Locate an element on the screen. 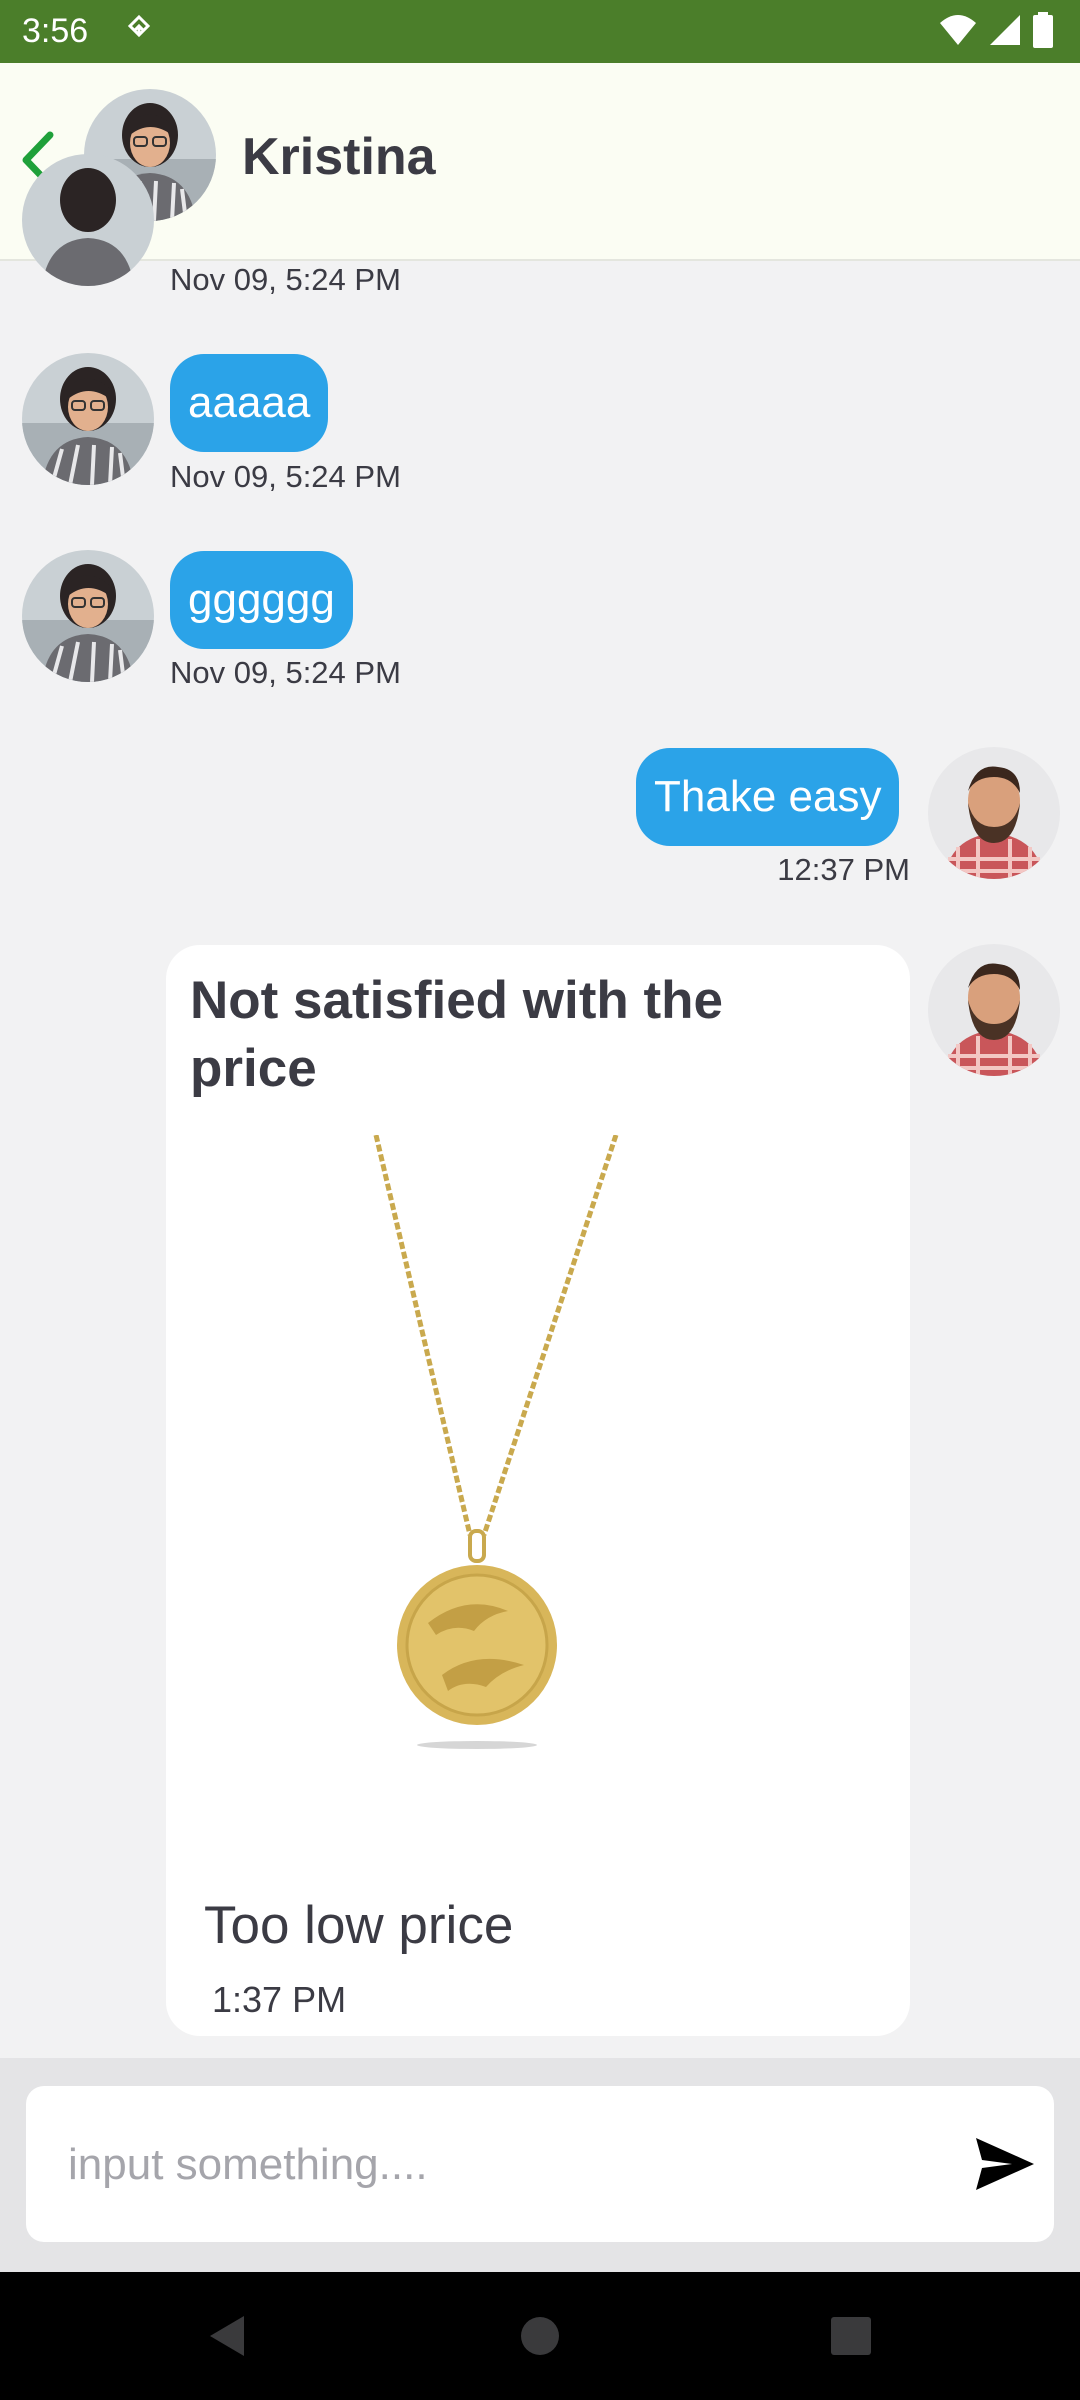 The height and width of the screenshot is (2400, 1080). product-image is located at coordinates (496, 1450).